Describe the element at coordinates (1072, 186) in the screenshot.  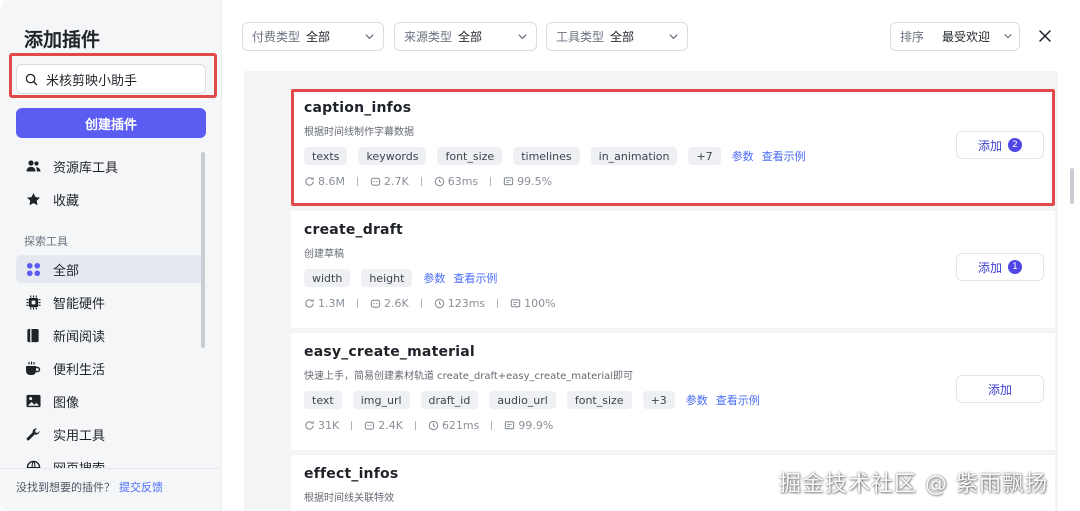
I see `list-scrollbar` at that location.